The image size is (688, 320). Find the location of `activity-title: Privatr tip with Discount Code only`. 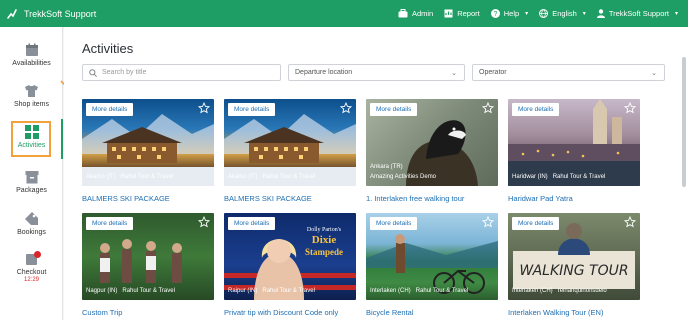

activity-title: Privatr tip with Discount Code only is located at coordinates (290, 312).